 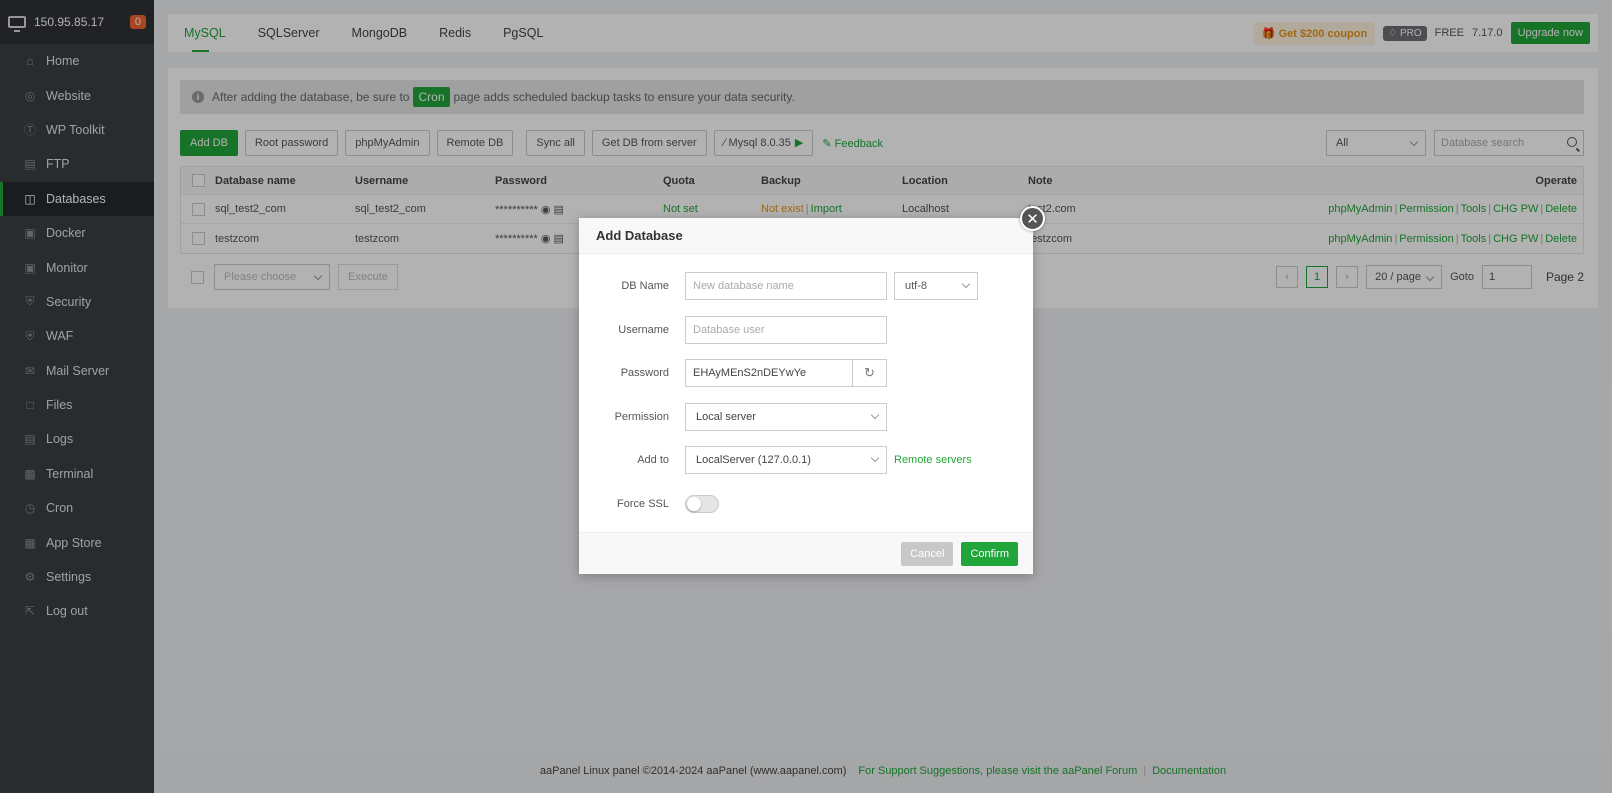 What do you see at coordinates (786, 416) in the screenshot?
I see `permission-select: Local server` at bounding box center [786, 416].